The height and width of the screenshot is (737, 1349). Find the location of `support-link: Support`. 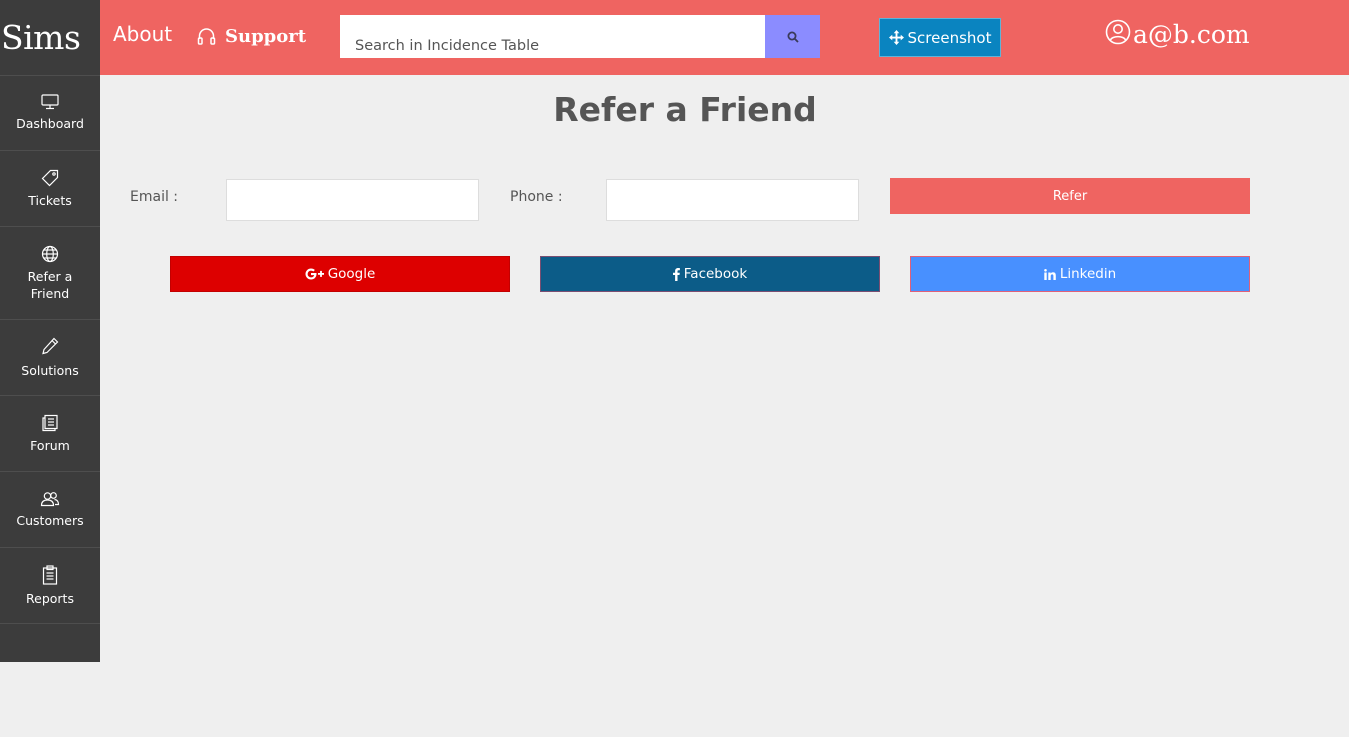

support-link: Support is located at coordinates (251, 36).